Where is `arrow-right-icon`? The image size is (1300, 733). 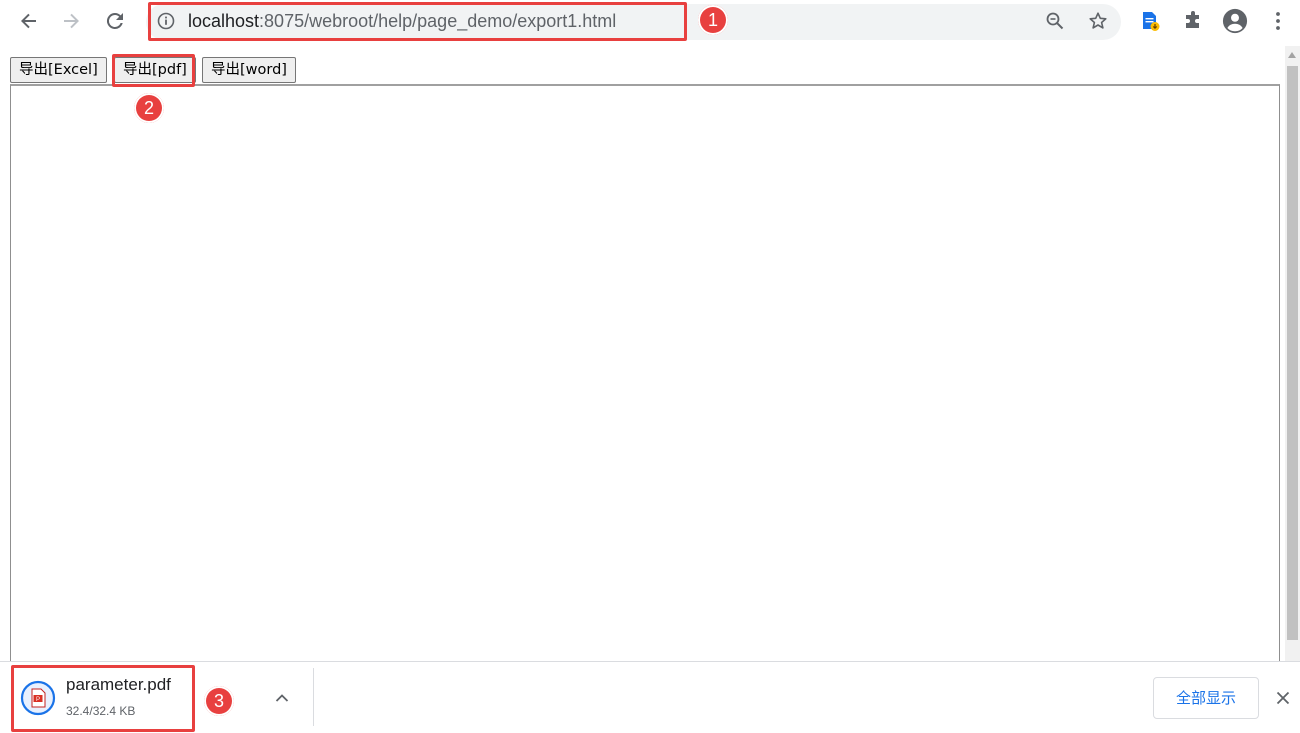 arrow-right-icon is located at coordinates (71, 21).